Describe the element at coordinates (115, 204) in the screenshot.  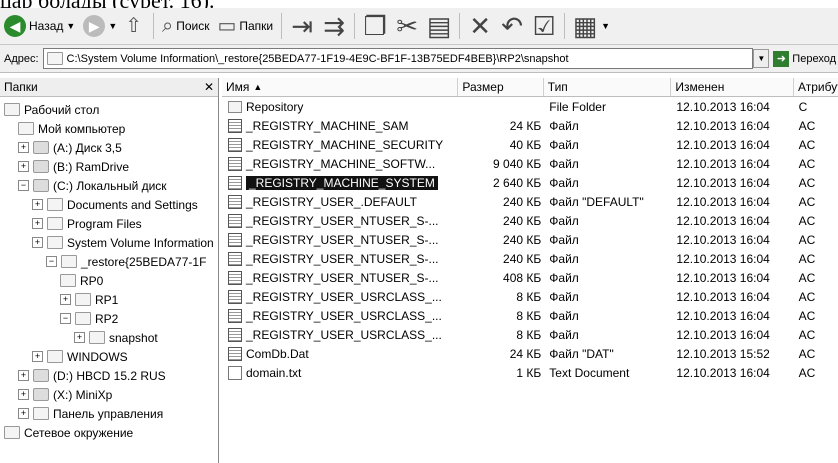
I see `tree-item: + Documents and Settings` at that location.